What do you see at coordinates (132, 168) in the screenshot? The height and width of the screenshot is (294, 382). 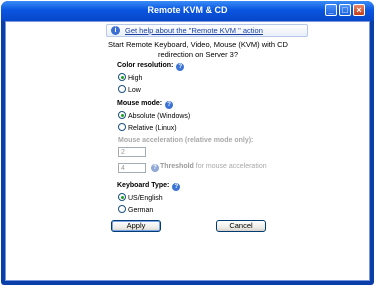 I see `threshold-input: 4` at bounding box center [132, 168].